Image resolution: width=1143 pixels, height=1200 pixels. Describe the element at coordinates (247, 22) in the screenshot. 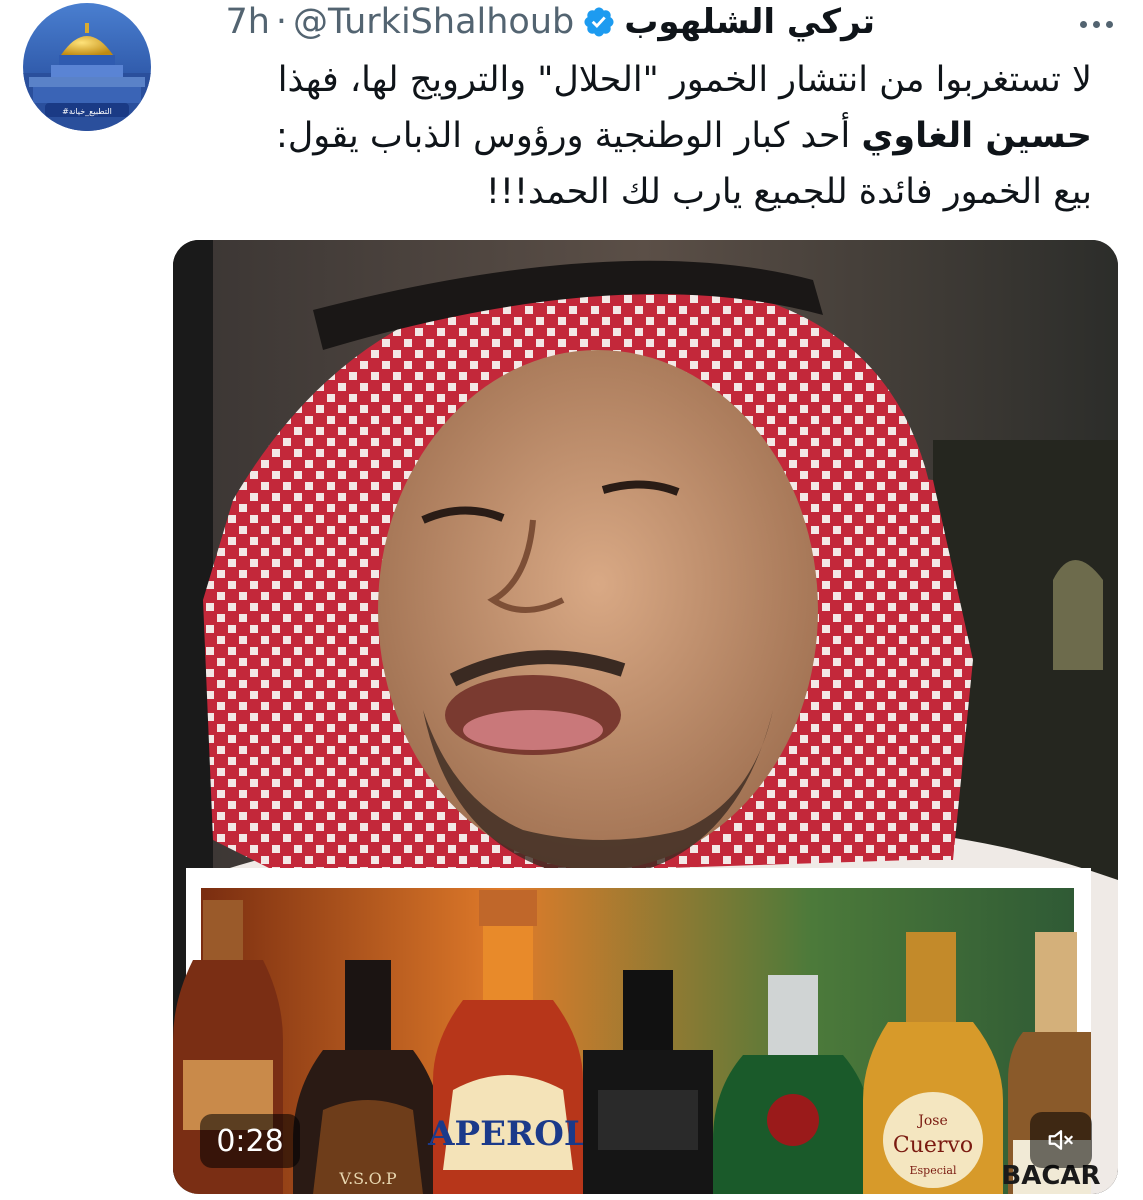

I see `tweet-timestamp: 7h` at that location.